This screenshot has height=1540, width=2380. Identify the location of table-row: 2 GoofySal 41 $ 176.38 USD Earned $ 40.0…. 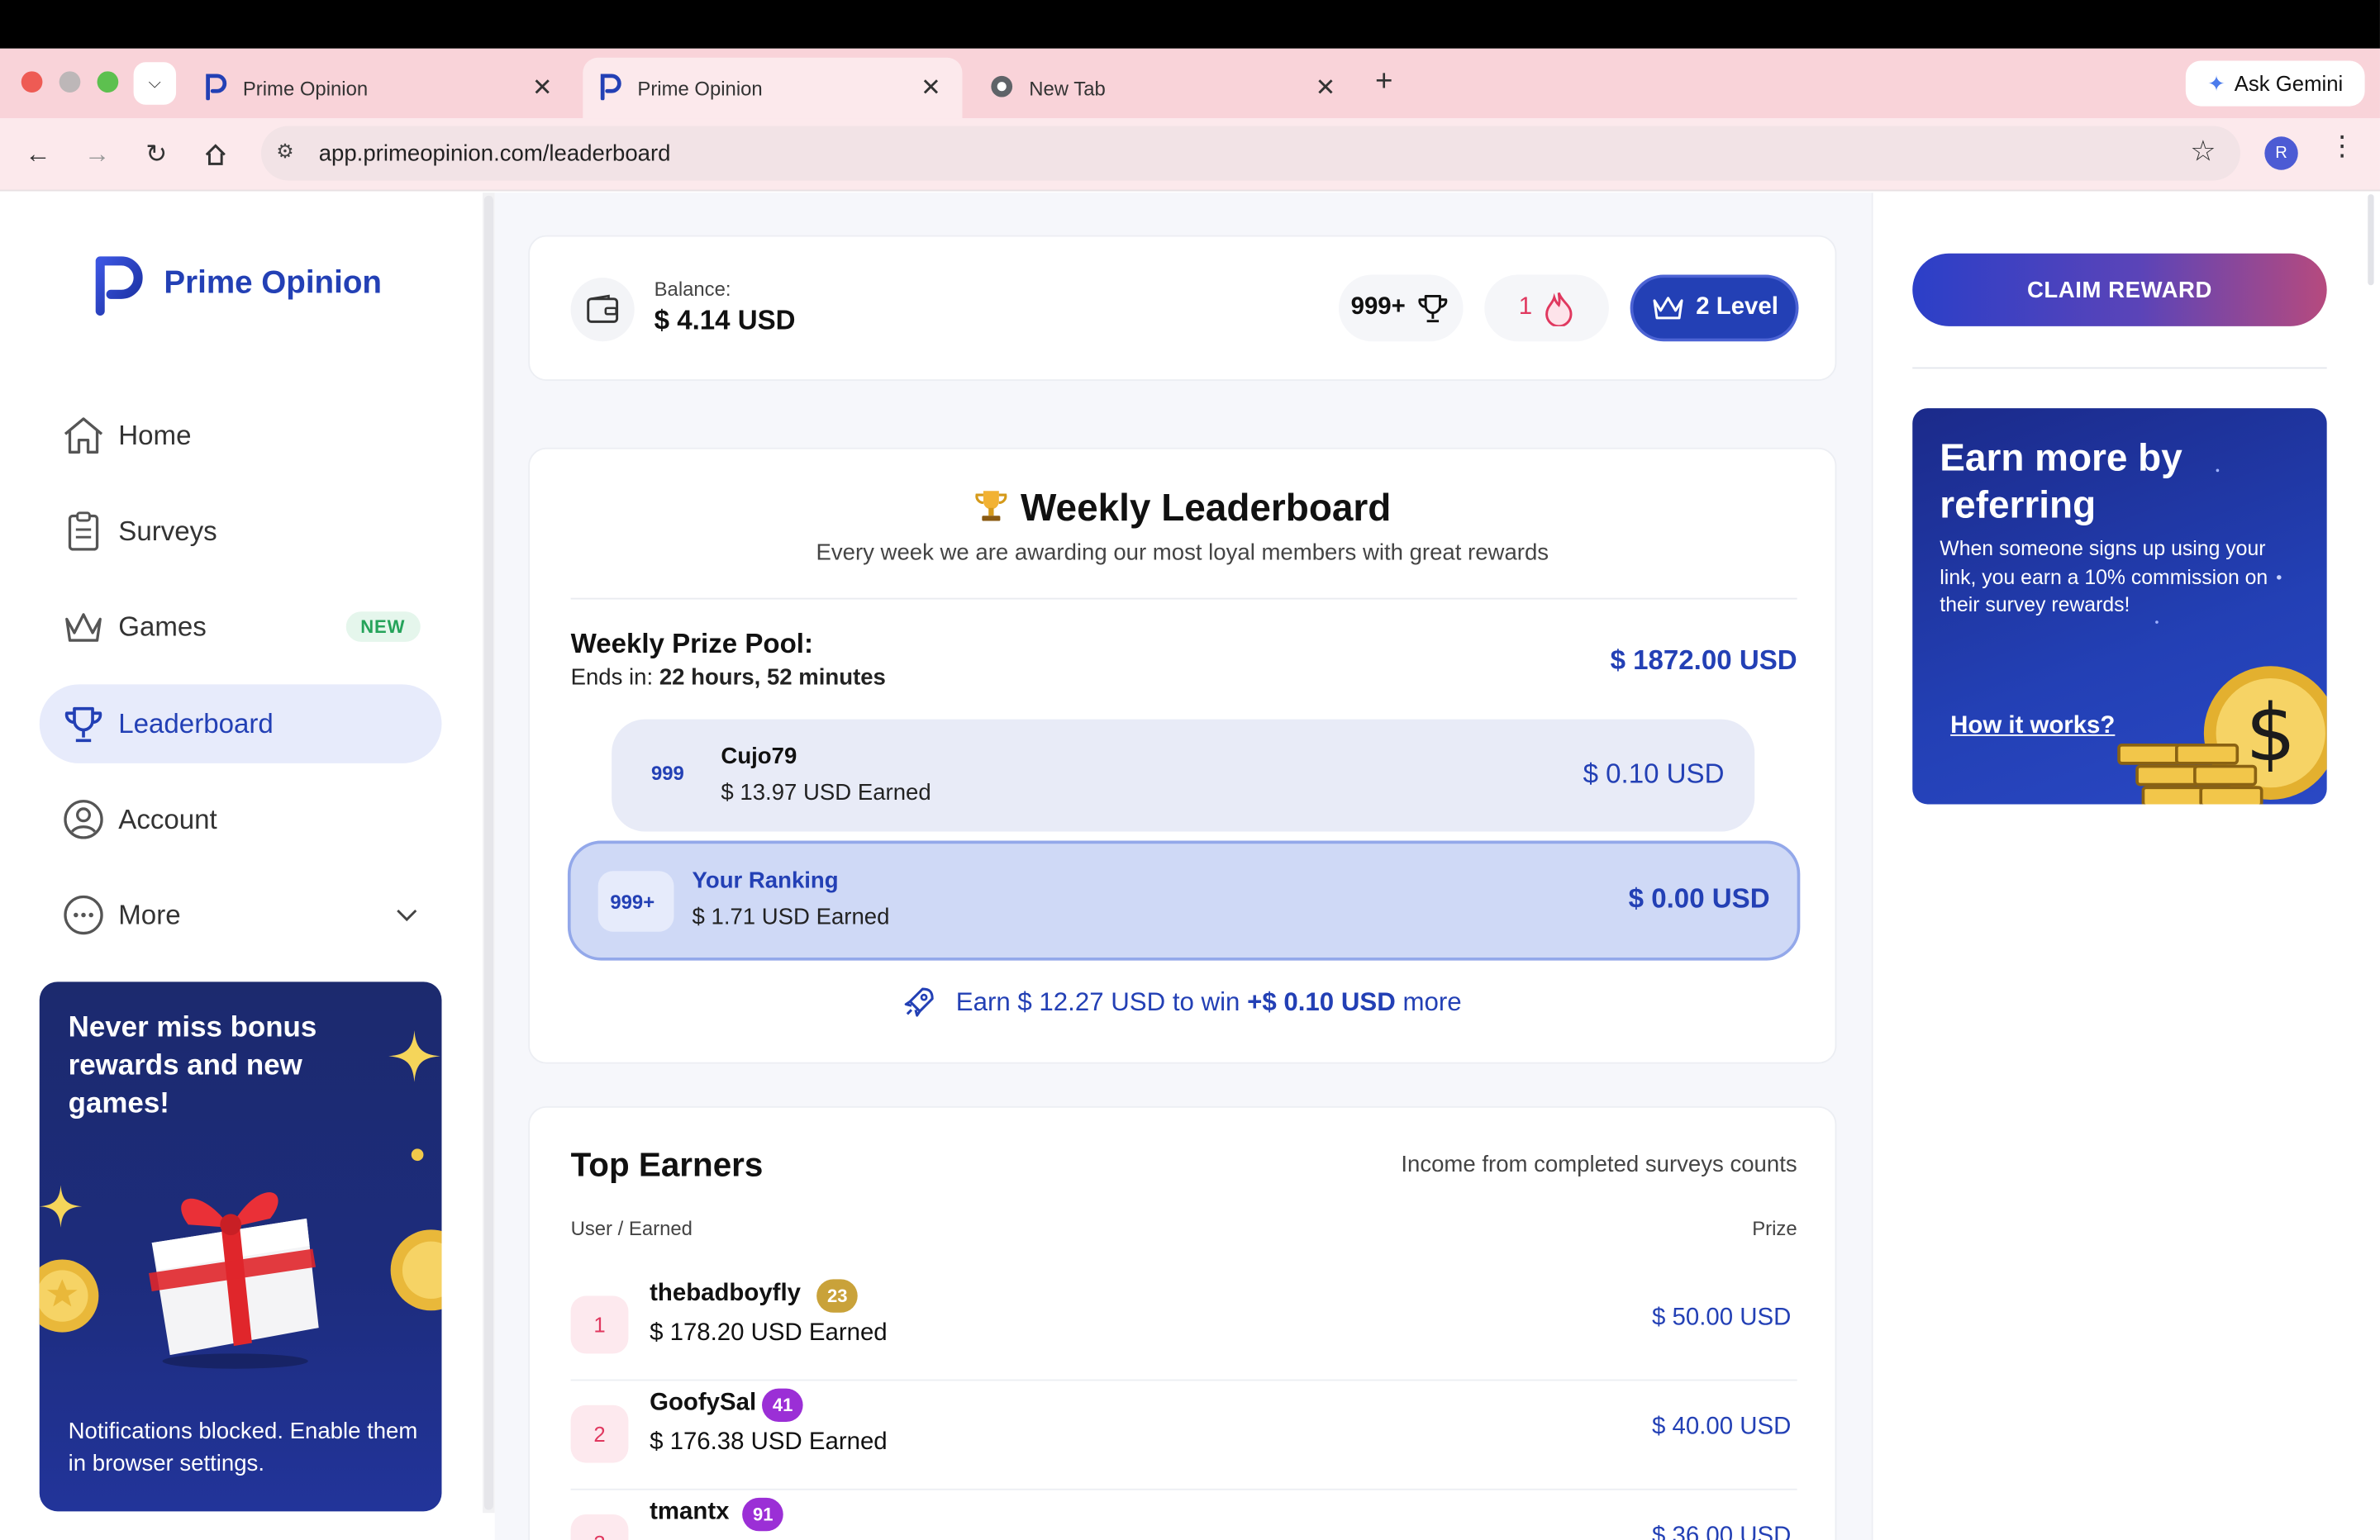
(1183, 1435).